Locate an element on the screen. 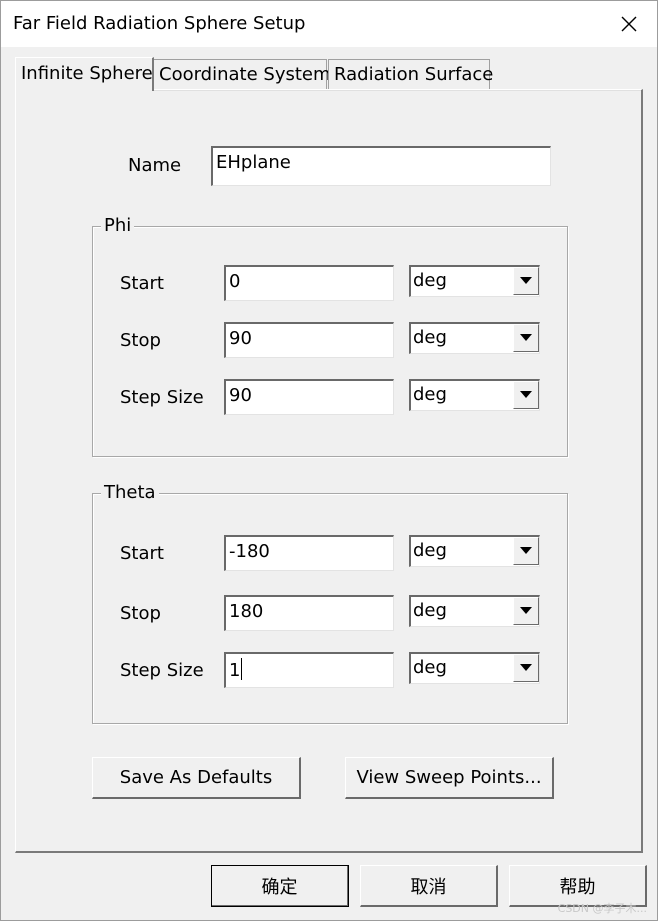  theta-stop-unit-select: deg is located at coordinates (474, 611).